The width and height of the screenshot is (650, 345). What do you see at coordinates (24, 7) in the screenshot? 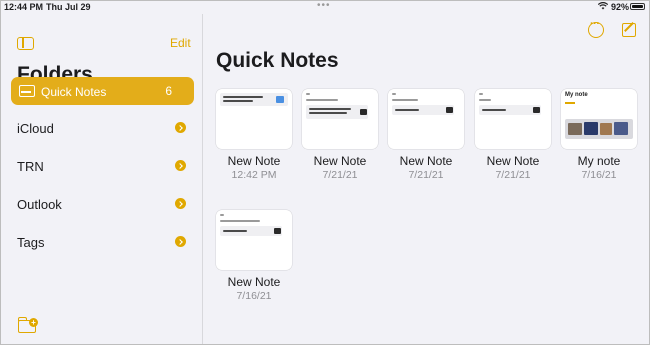
I see `status-time: 12:44 PM` at bounding box center [24, 7].